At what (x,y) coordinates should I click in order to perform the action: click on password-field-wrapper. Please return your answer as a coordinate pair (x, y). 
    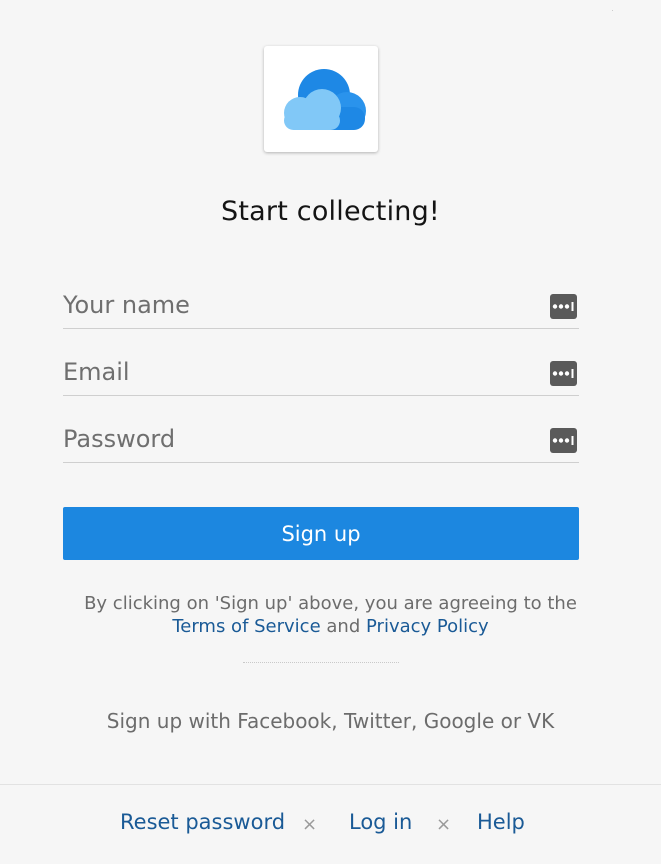
    Looking at the image, I should click on (321, 440).